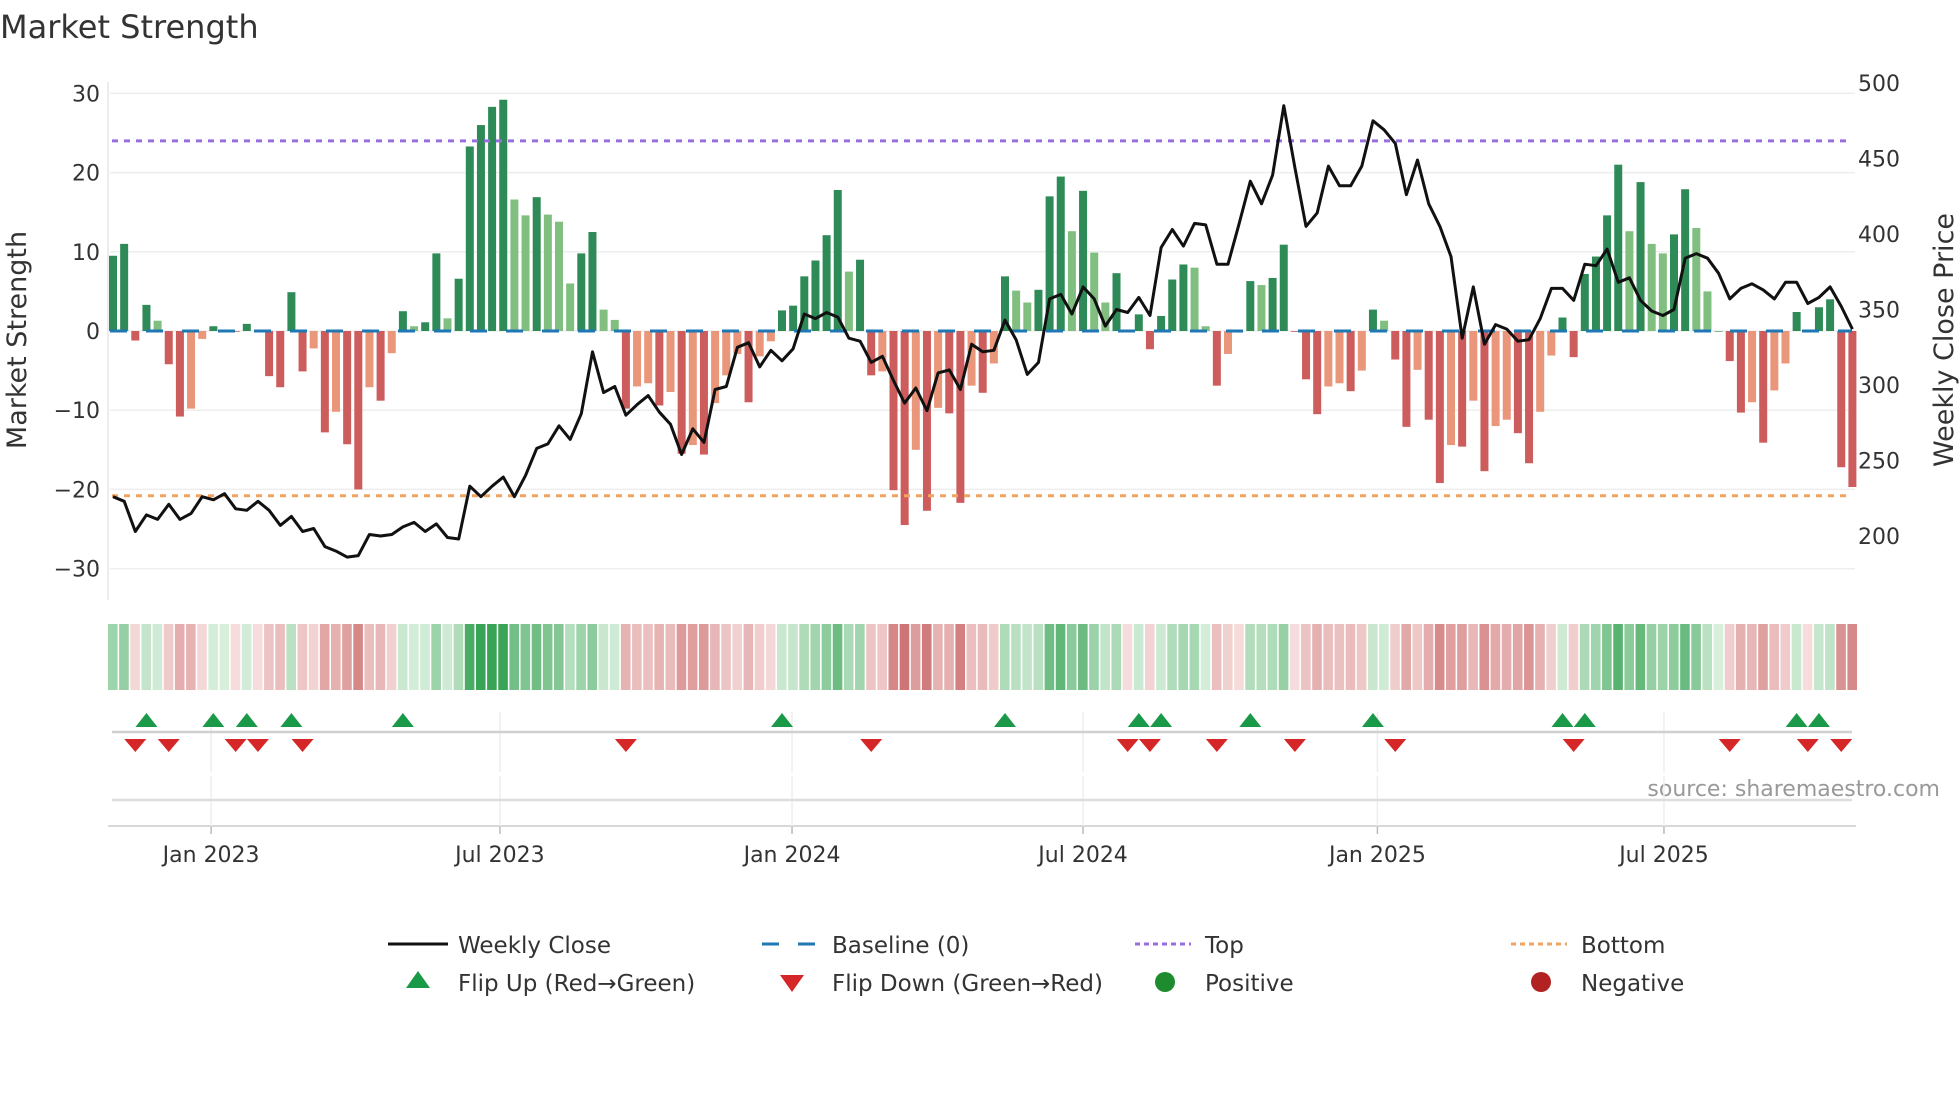 The image size is (1960, 1102). Describe the element at coordinates (534, 946) in the screenshot. I see `legend-label: Weekly Close` at that location.